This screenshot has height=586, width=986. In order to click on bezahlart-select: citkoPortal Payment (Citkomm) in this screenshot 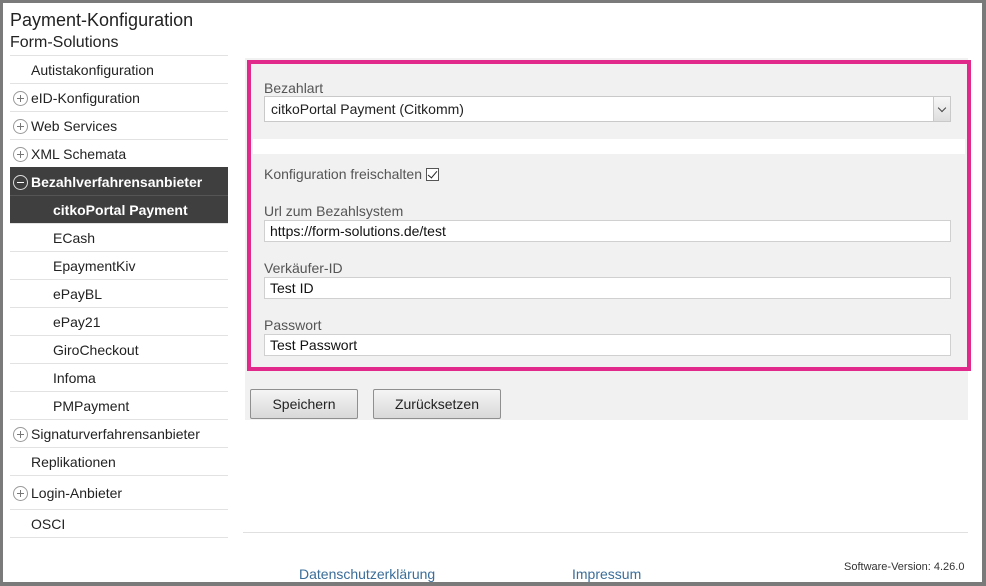, I will do `click(607, 109)`.